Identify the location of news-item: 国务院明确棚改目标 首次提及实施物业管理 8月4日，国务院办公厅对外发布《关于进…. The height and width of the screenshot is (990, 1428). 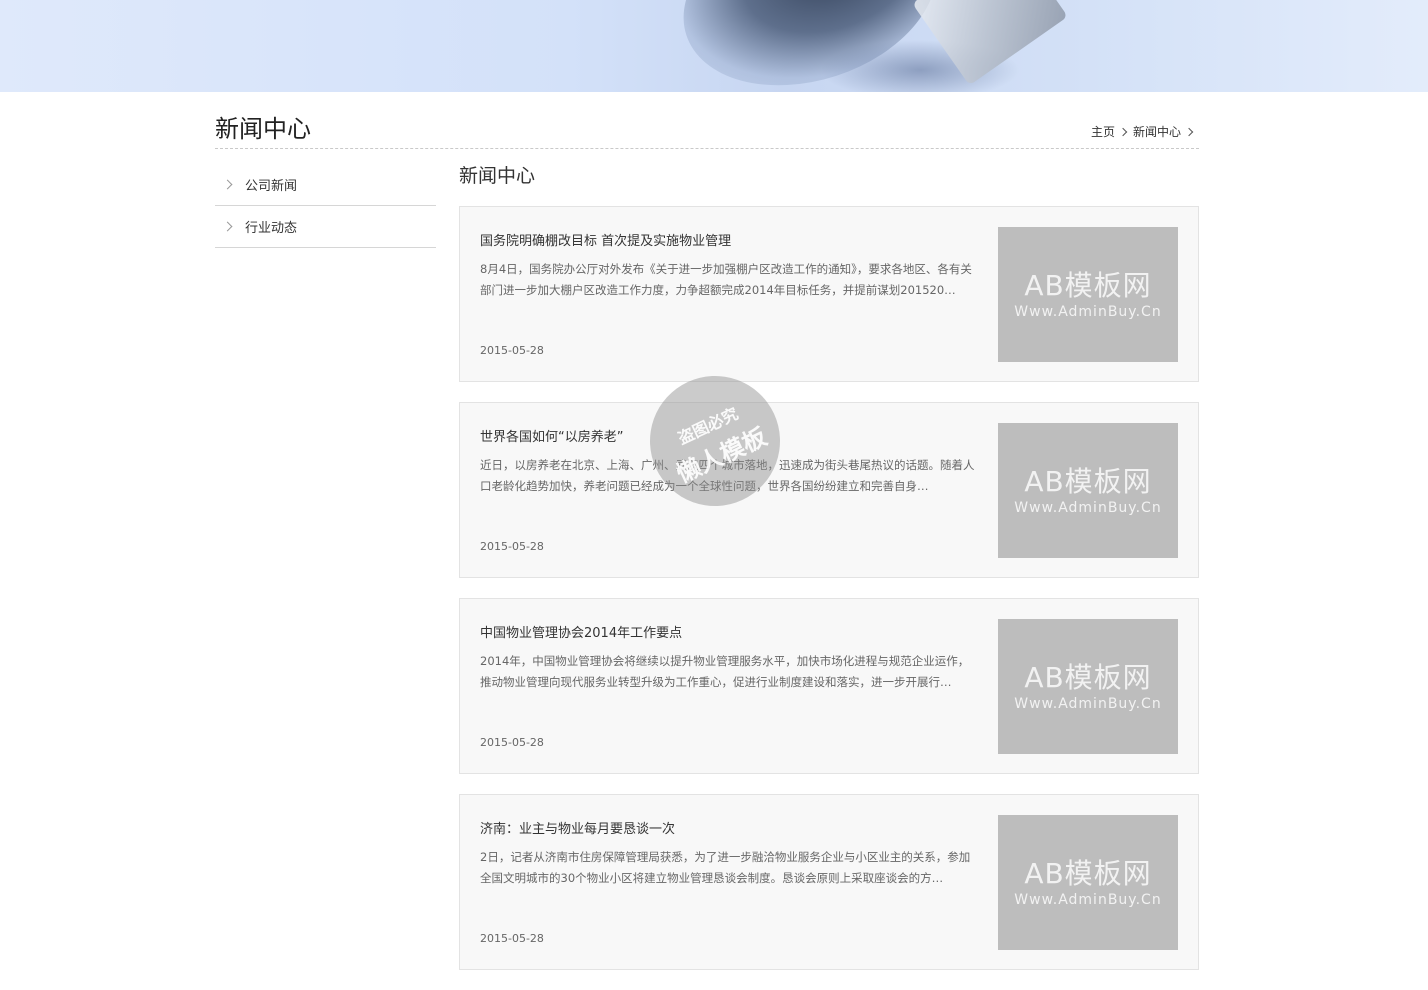
(829, 294).